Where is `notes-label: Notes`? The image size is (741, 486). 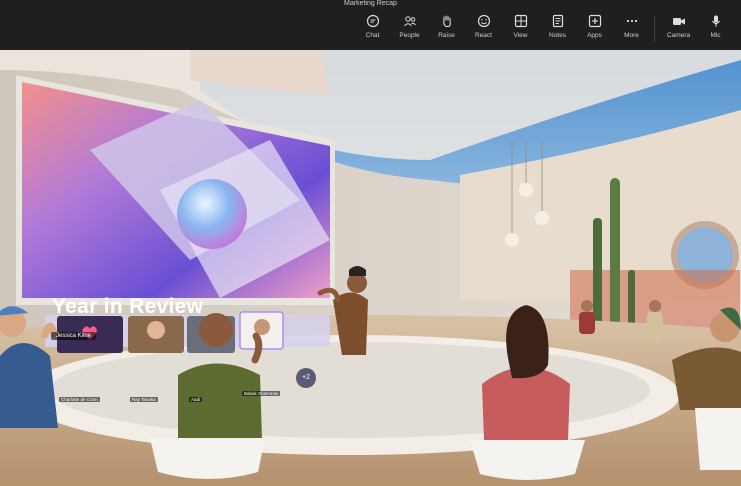 notes-label: Notes is located at coordinates (557, 35).